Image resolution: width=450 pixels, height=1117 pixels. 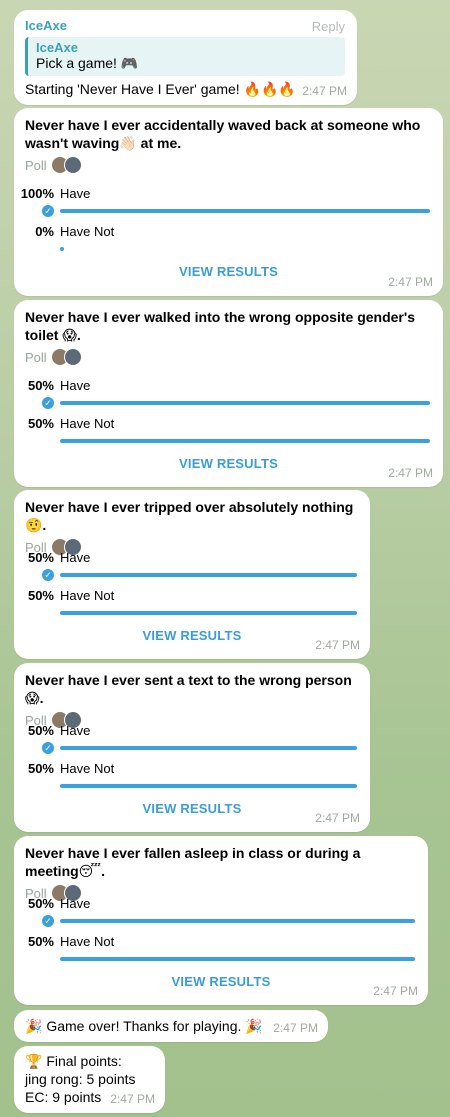 What do you see at coordinates (144, 1026) in the screenshot?
I see `game-over-text: 🎉 Game over! Thanks for playing. 🎉` at bounding box center [144, 1026].